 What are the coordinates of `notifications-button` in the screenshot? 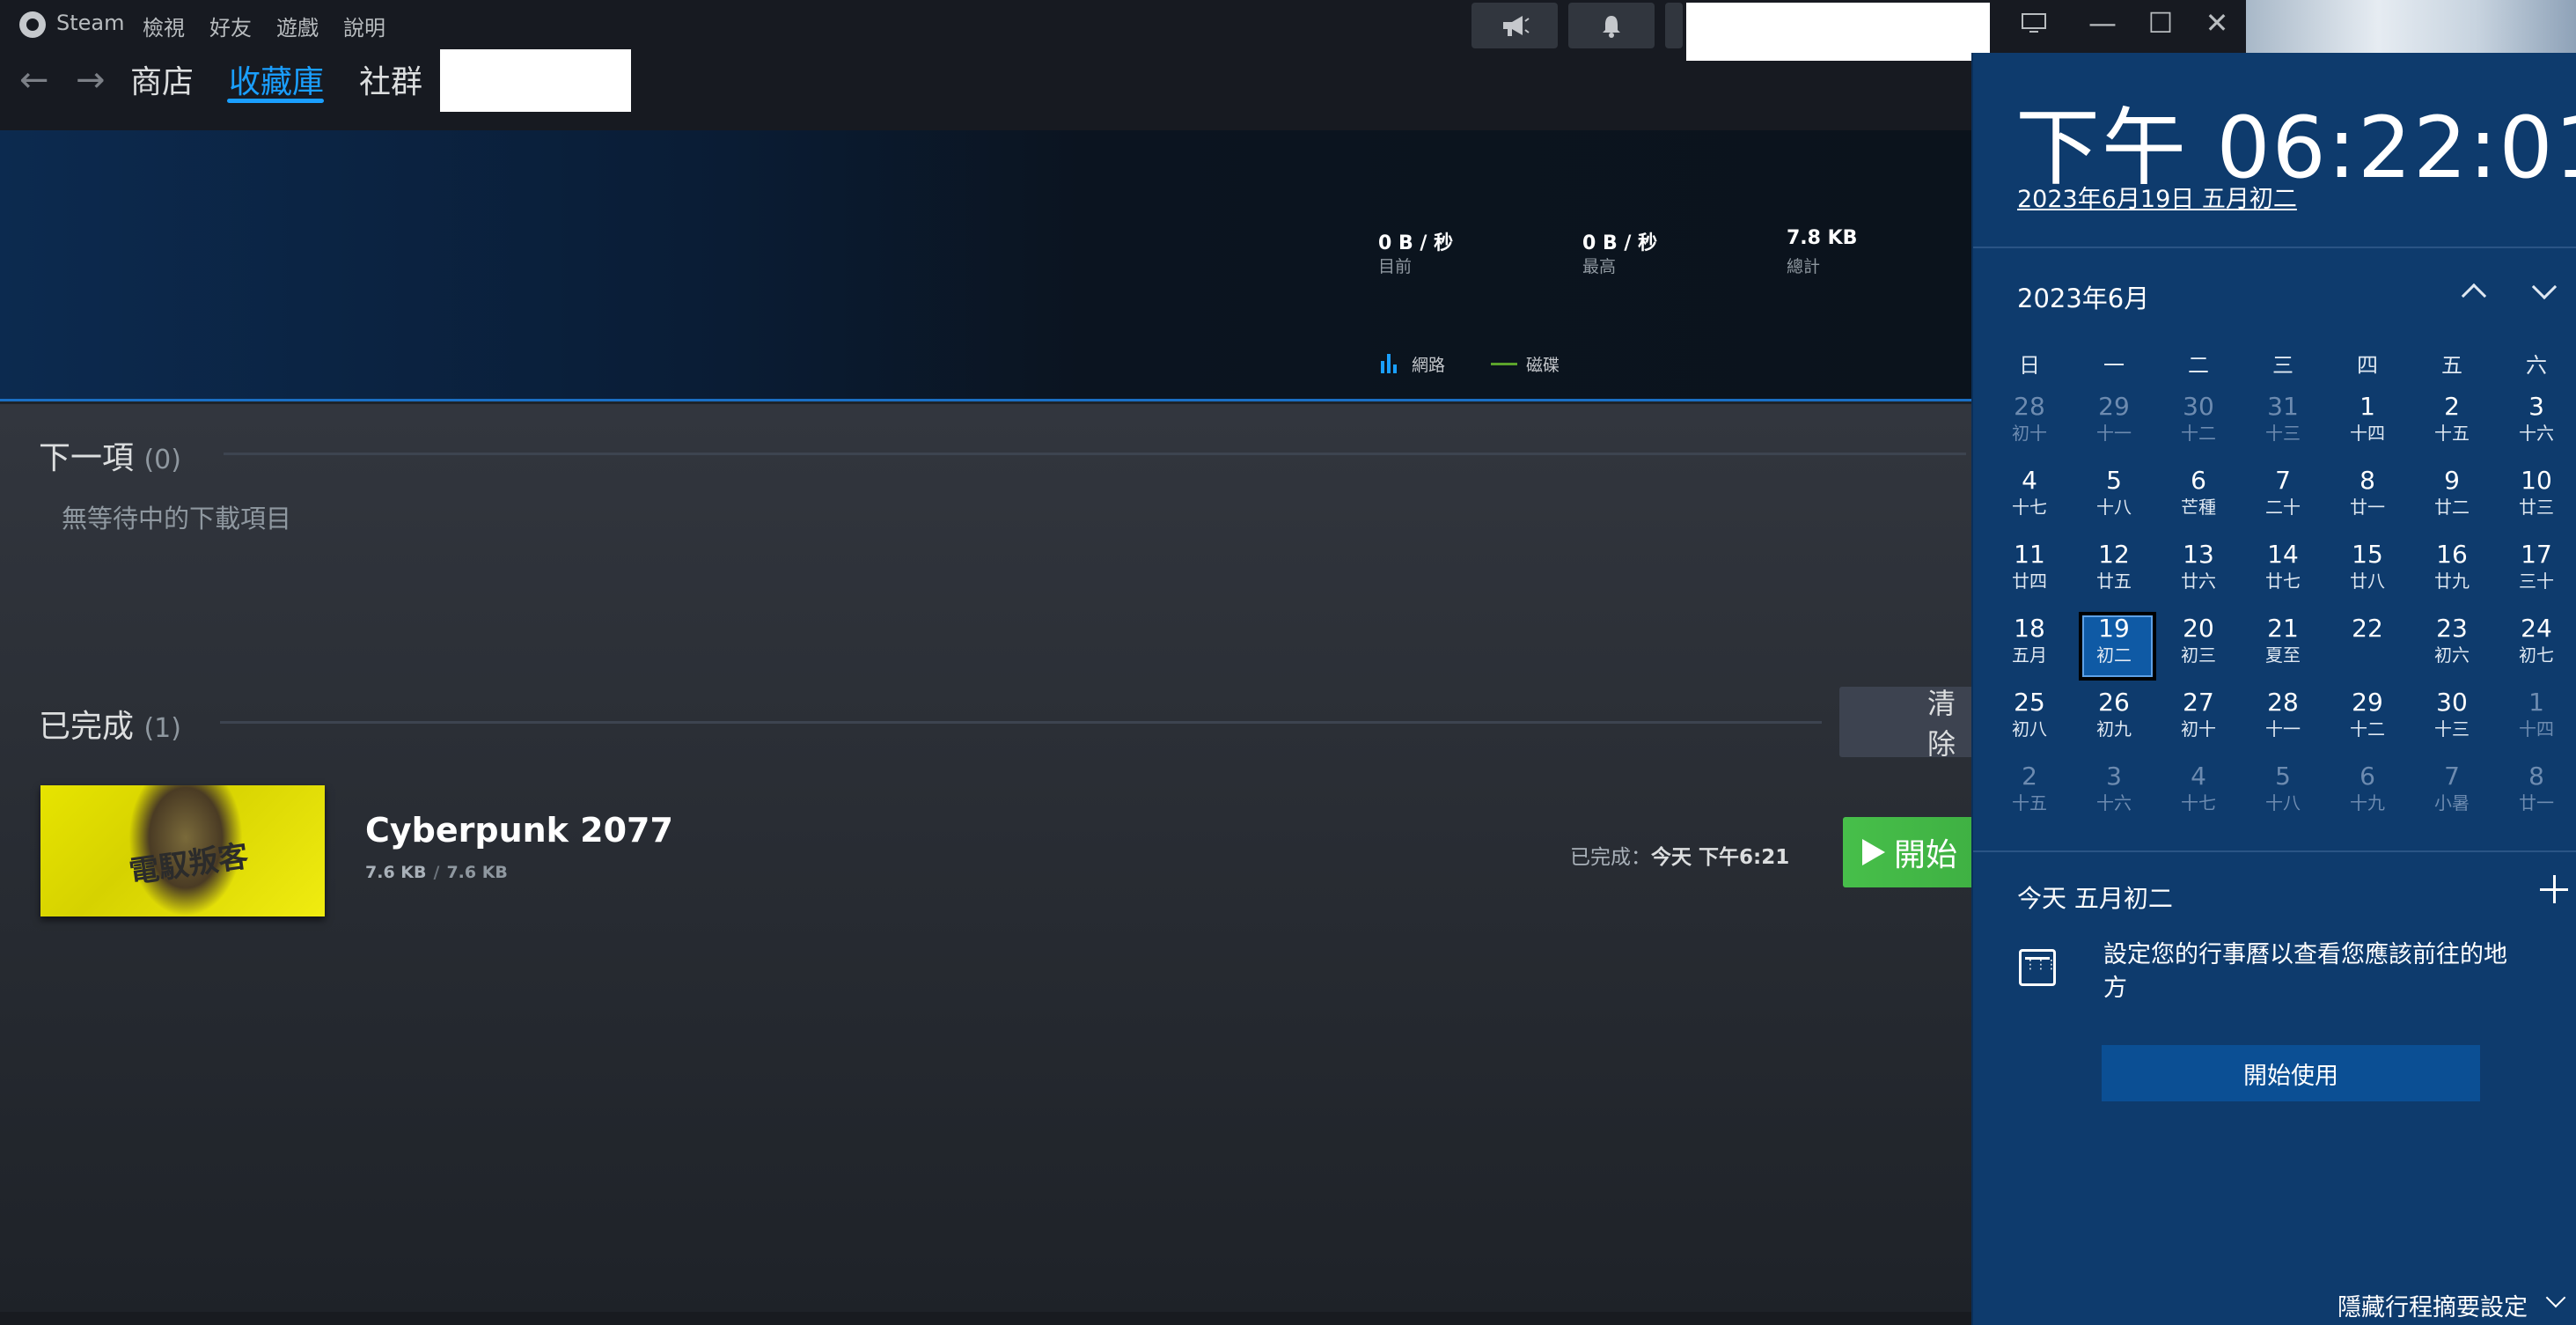 It's located at (1611, 25).